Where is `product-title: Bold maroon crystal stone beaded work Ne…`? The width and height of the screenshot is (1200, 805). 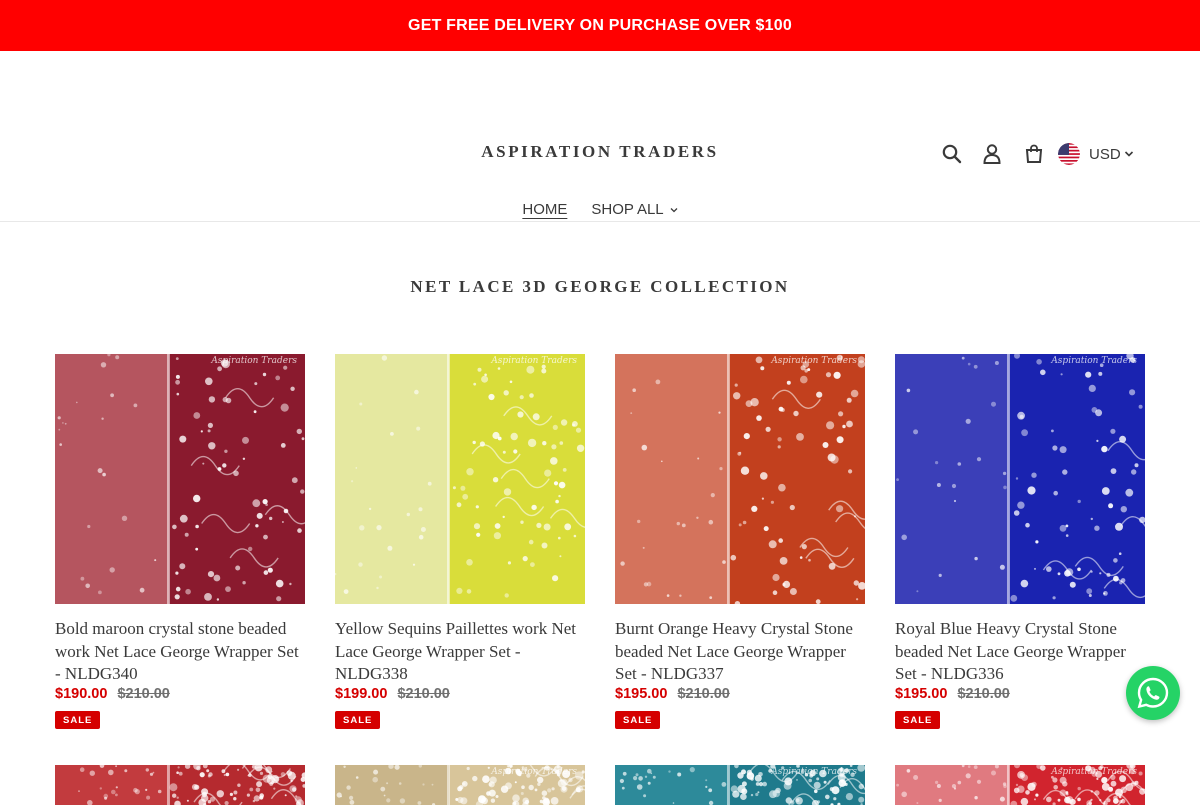 product-title: Bold maroon crystal stone beaded work Ne… is located at coordinates (180, 652).